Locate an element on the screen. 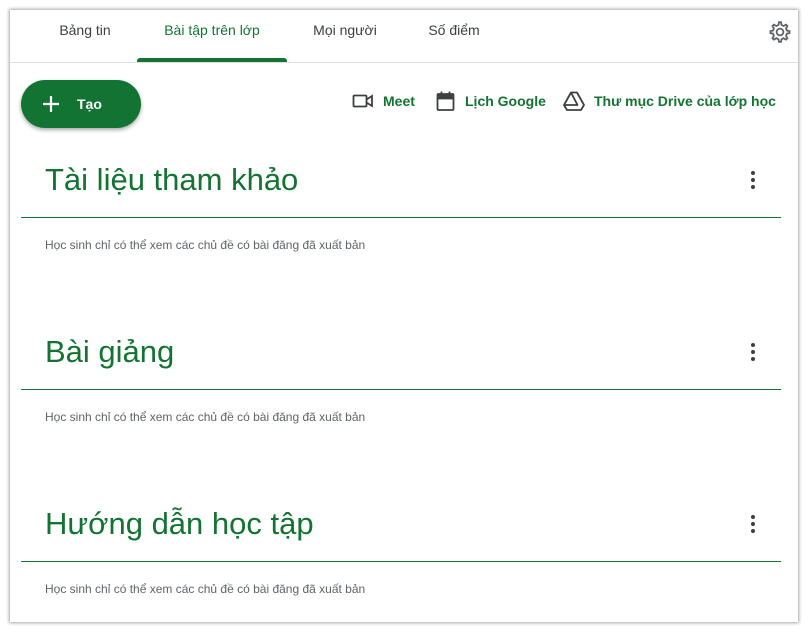  create-button-label: Tạo is located at coordinates (89, 104).